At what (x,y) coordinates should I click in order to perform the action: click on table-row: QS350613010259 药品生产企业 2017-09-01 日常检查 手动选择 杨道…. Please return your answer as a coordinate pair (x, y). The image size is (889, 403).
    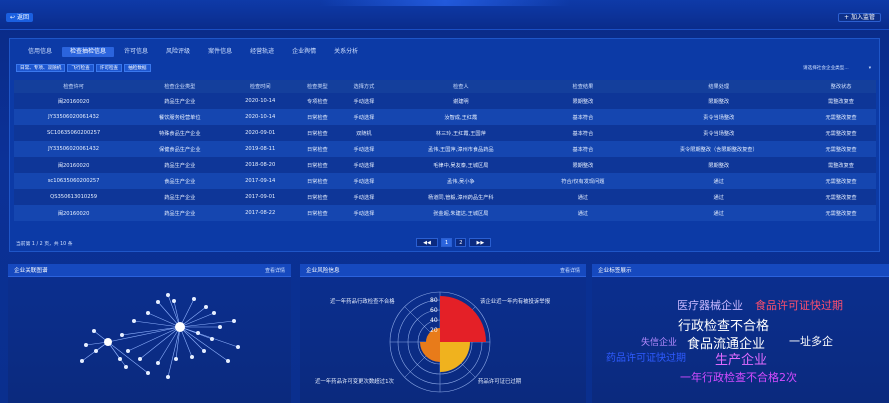
    Looking at the image, I should click on (445, 197).